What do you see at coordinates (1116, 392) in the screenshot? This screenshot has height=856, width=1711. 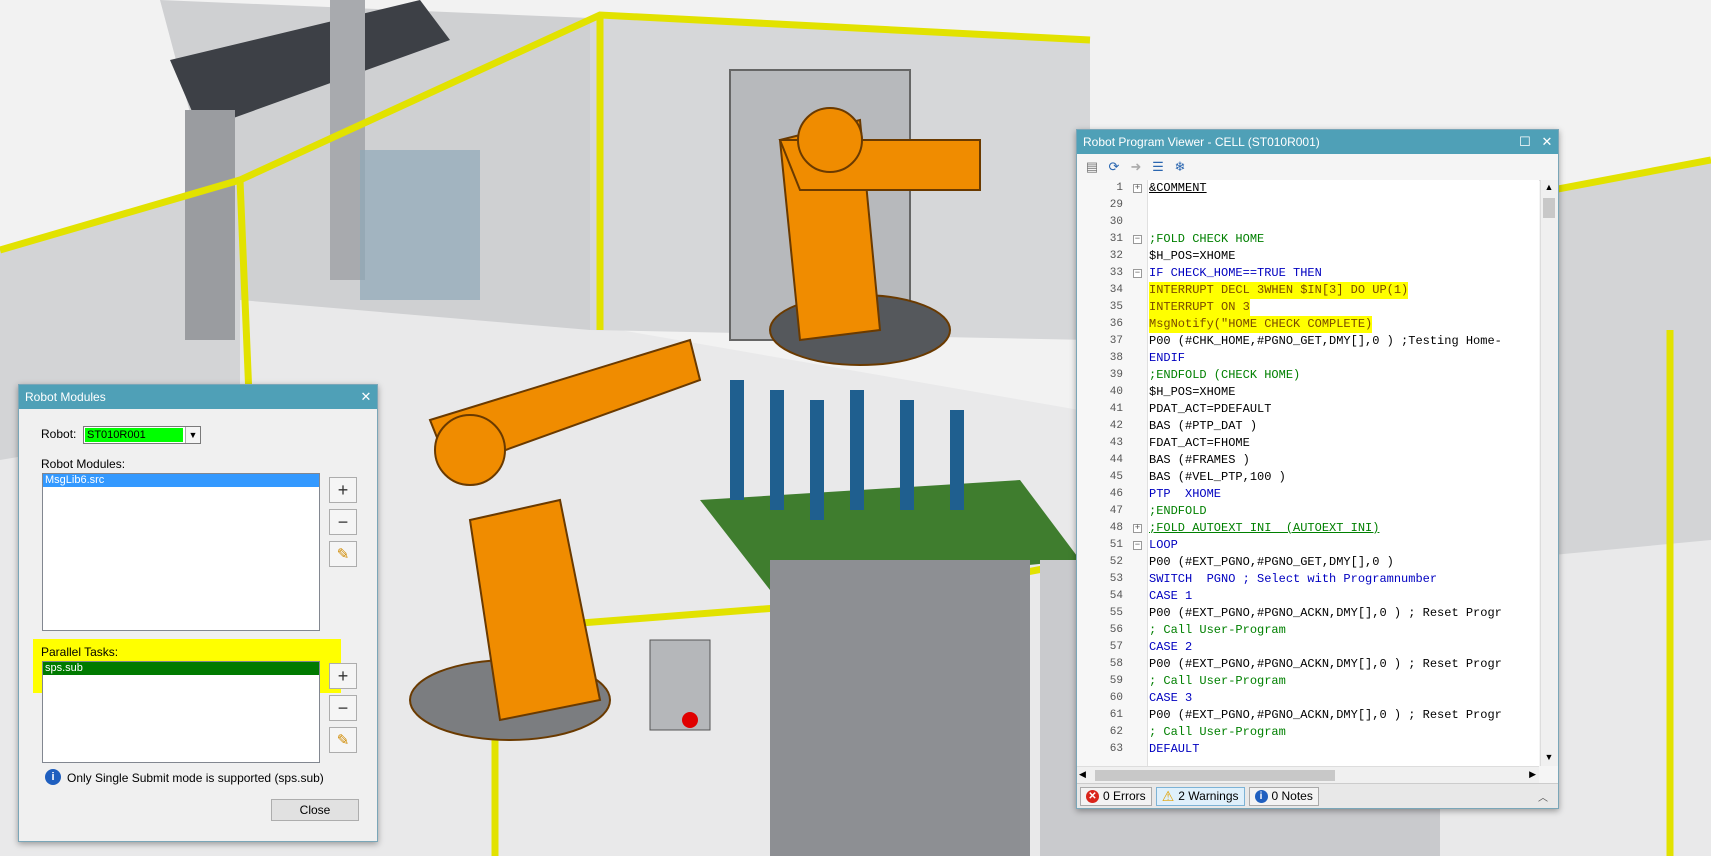 I see `line-number: 40` at bounding box center [1116, 392].